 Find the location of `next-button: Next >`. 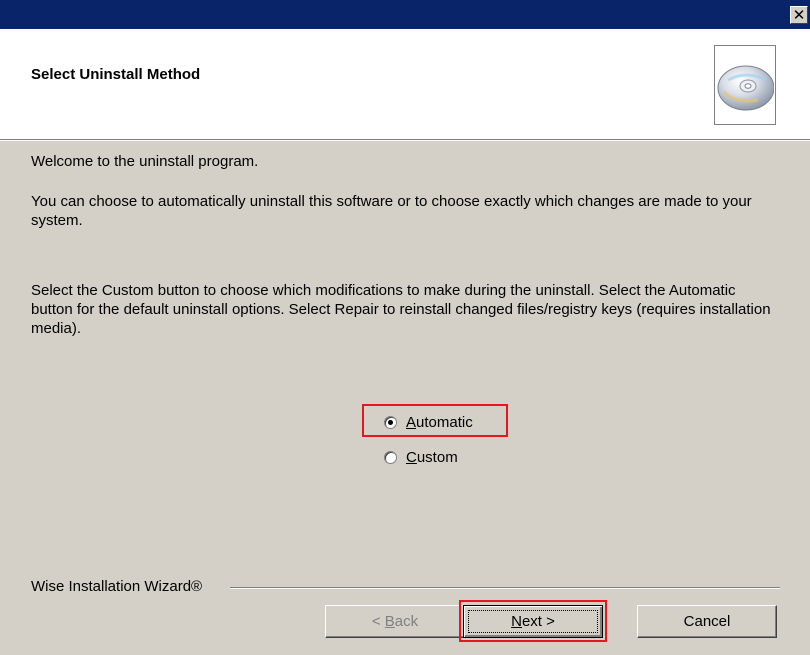

next-button: Next > is located at coordinates (533, 621).